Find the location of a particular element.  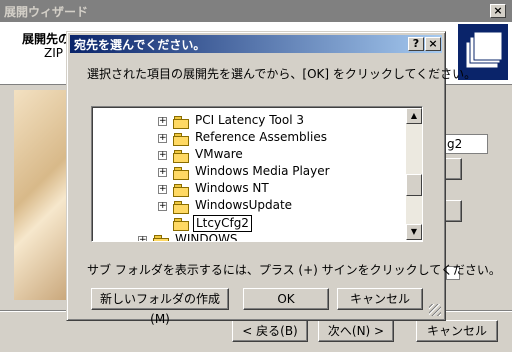

tree-item-label: Windows Media Player is located at coordinates (262, 171).